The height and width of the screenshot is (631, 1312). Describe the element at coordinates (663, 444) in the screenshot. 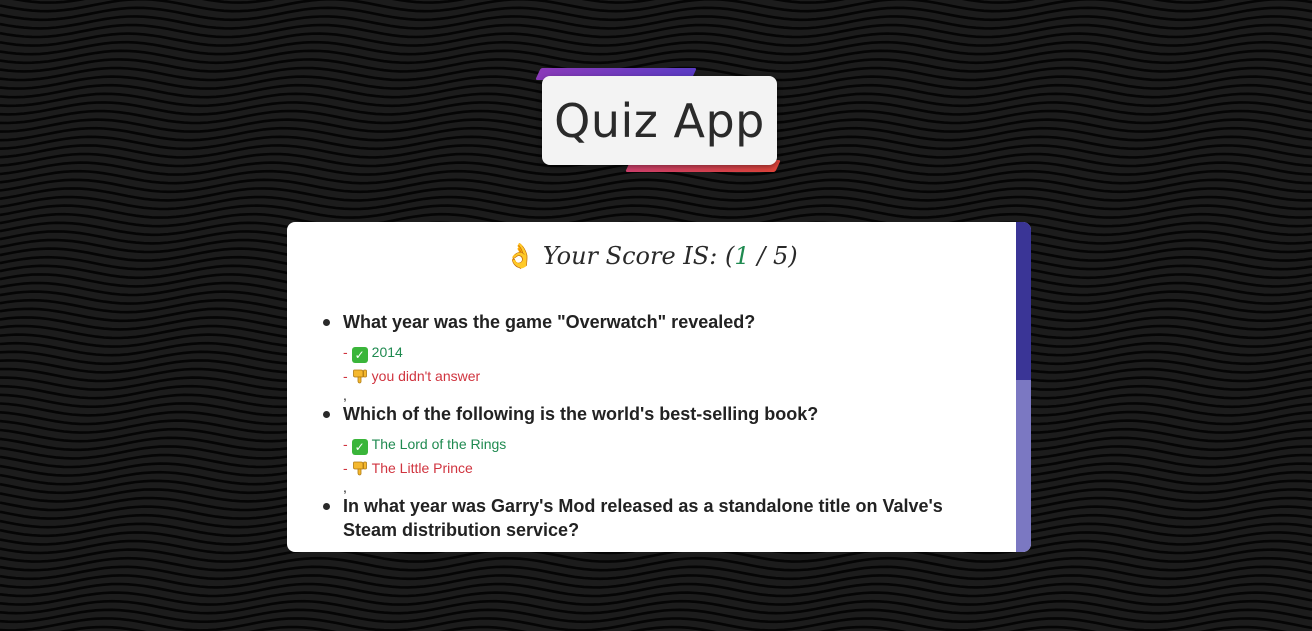

I see `correct-answer-line: - ✓ The Lord of the Rings` at that location.